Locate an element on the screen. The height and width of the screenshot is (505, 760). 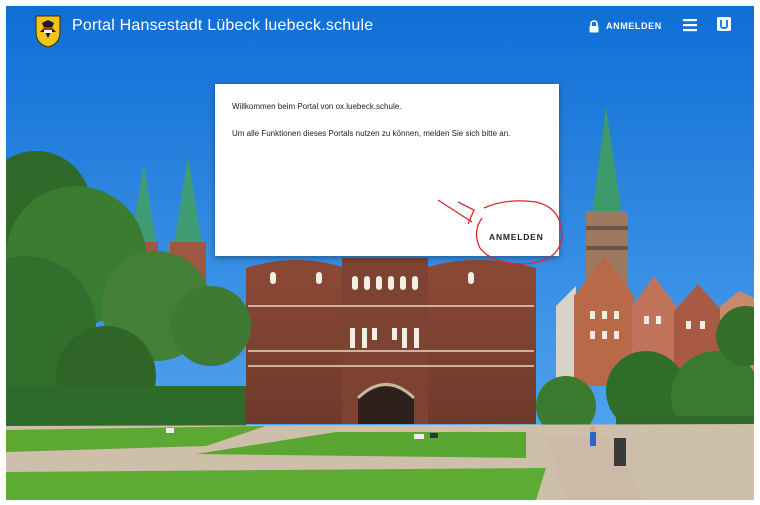
app-icon is located at coordinates (724, 24).